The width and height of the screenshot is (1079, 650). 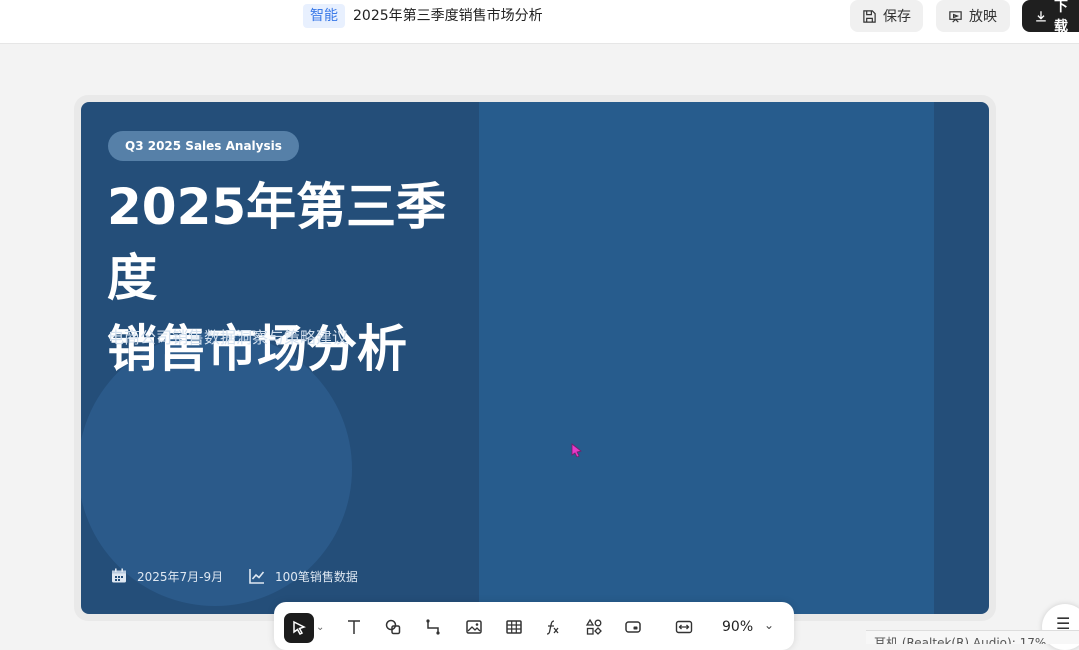 I want to click on table-tool-button, so click(x=514, y=627).